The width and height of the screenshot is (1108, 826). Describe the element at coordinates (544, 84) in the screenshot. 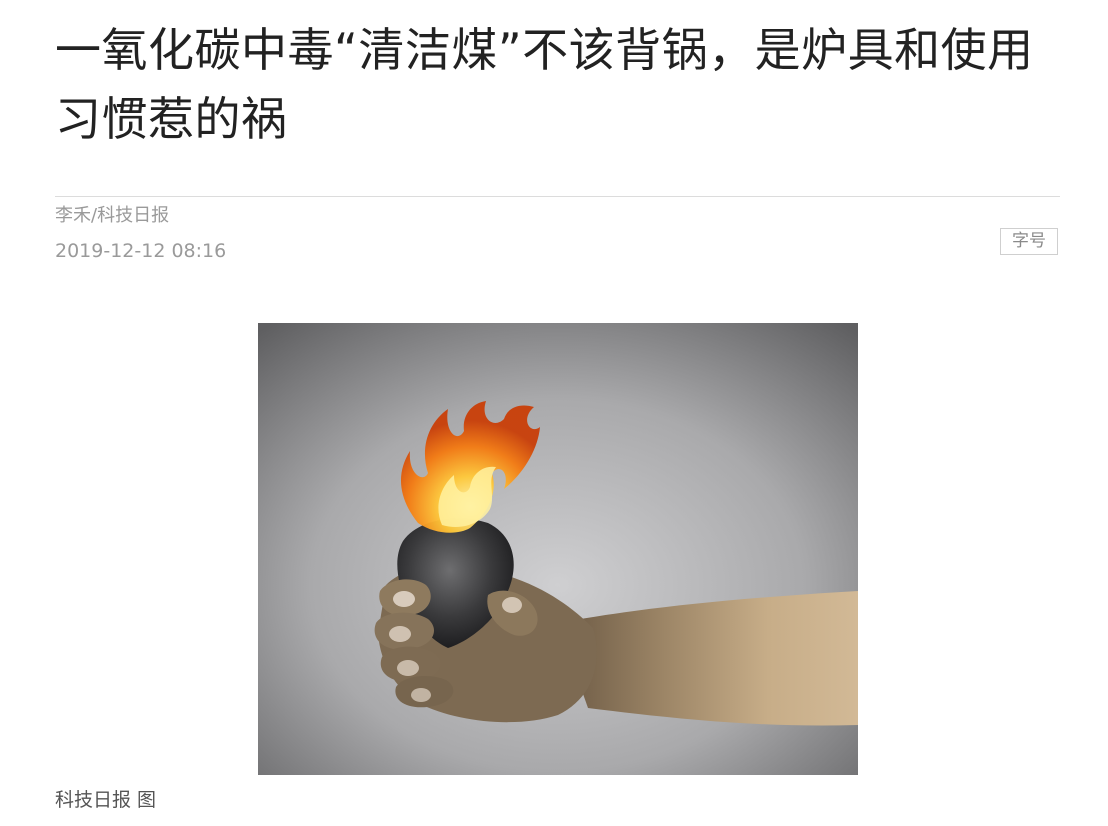

I see `article-title: 一氧化碳中毒“清洁煤”不该背锅，是炉具和使用习惯惹的祸` at that location.